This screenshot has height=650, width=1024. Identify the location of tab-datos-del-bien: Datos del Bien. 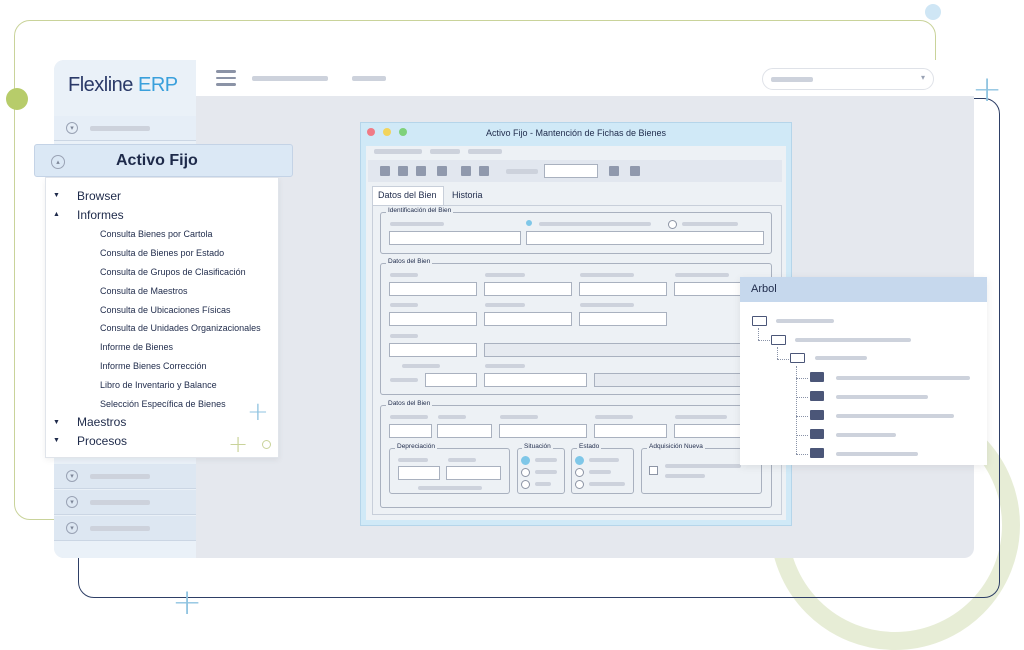
(408, 196).